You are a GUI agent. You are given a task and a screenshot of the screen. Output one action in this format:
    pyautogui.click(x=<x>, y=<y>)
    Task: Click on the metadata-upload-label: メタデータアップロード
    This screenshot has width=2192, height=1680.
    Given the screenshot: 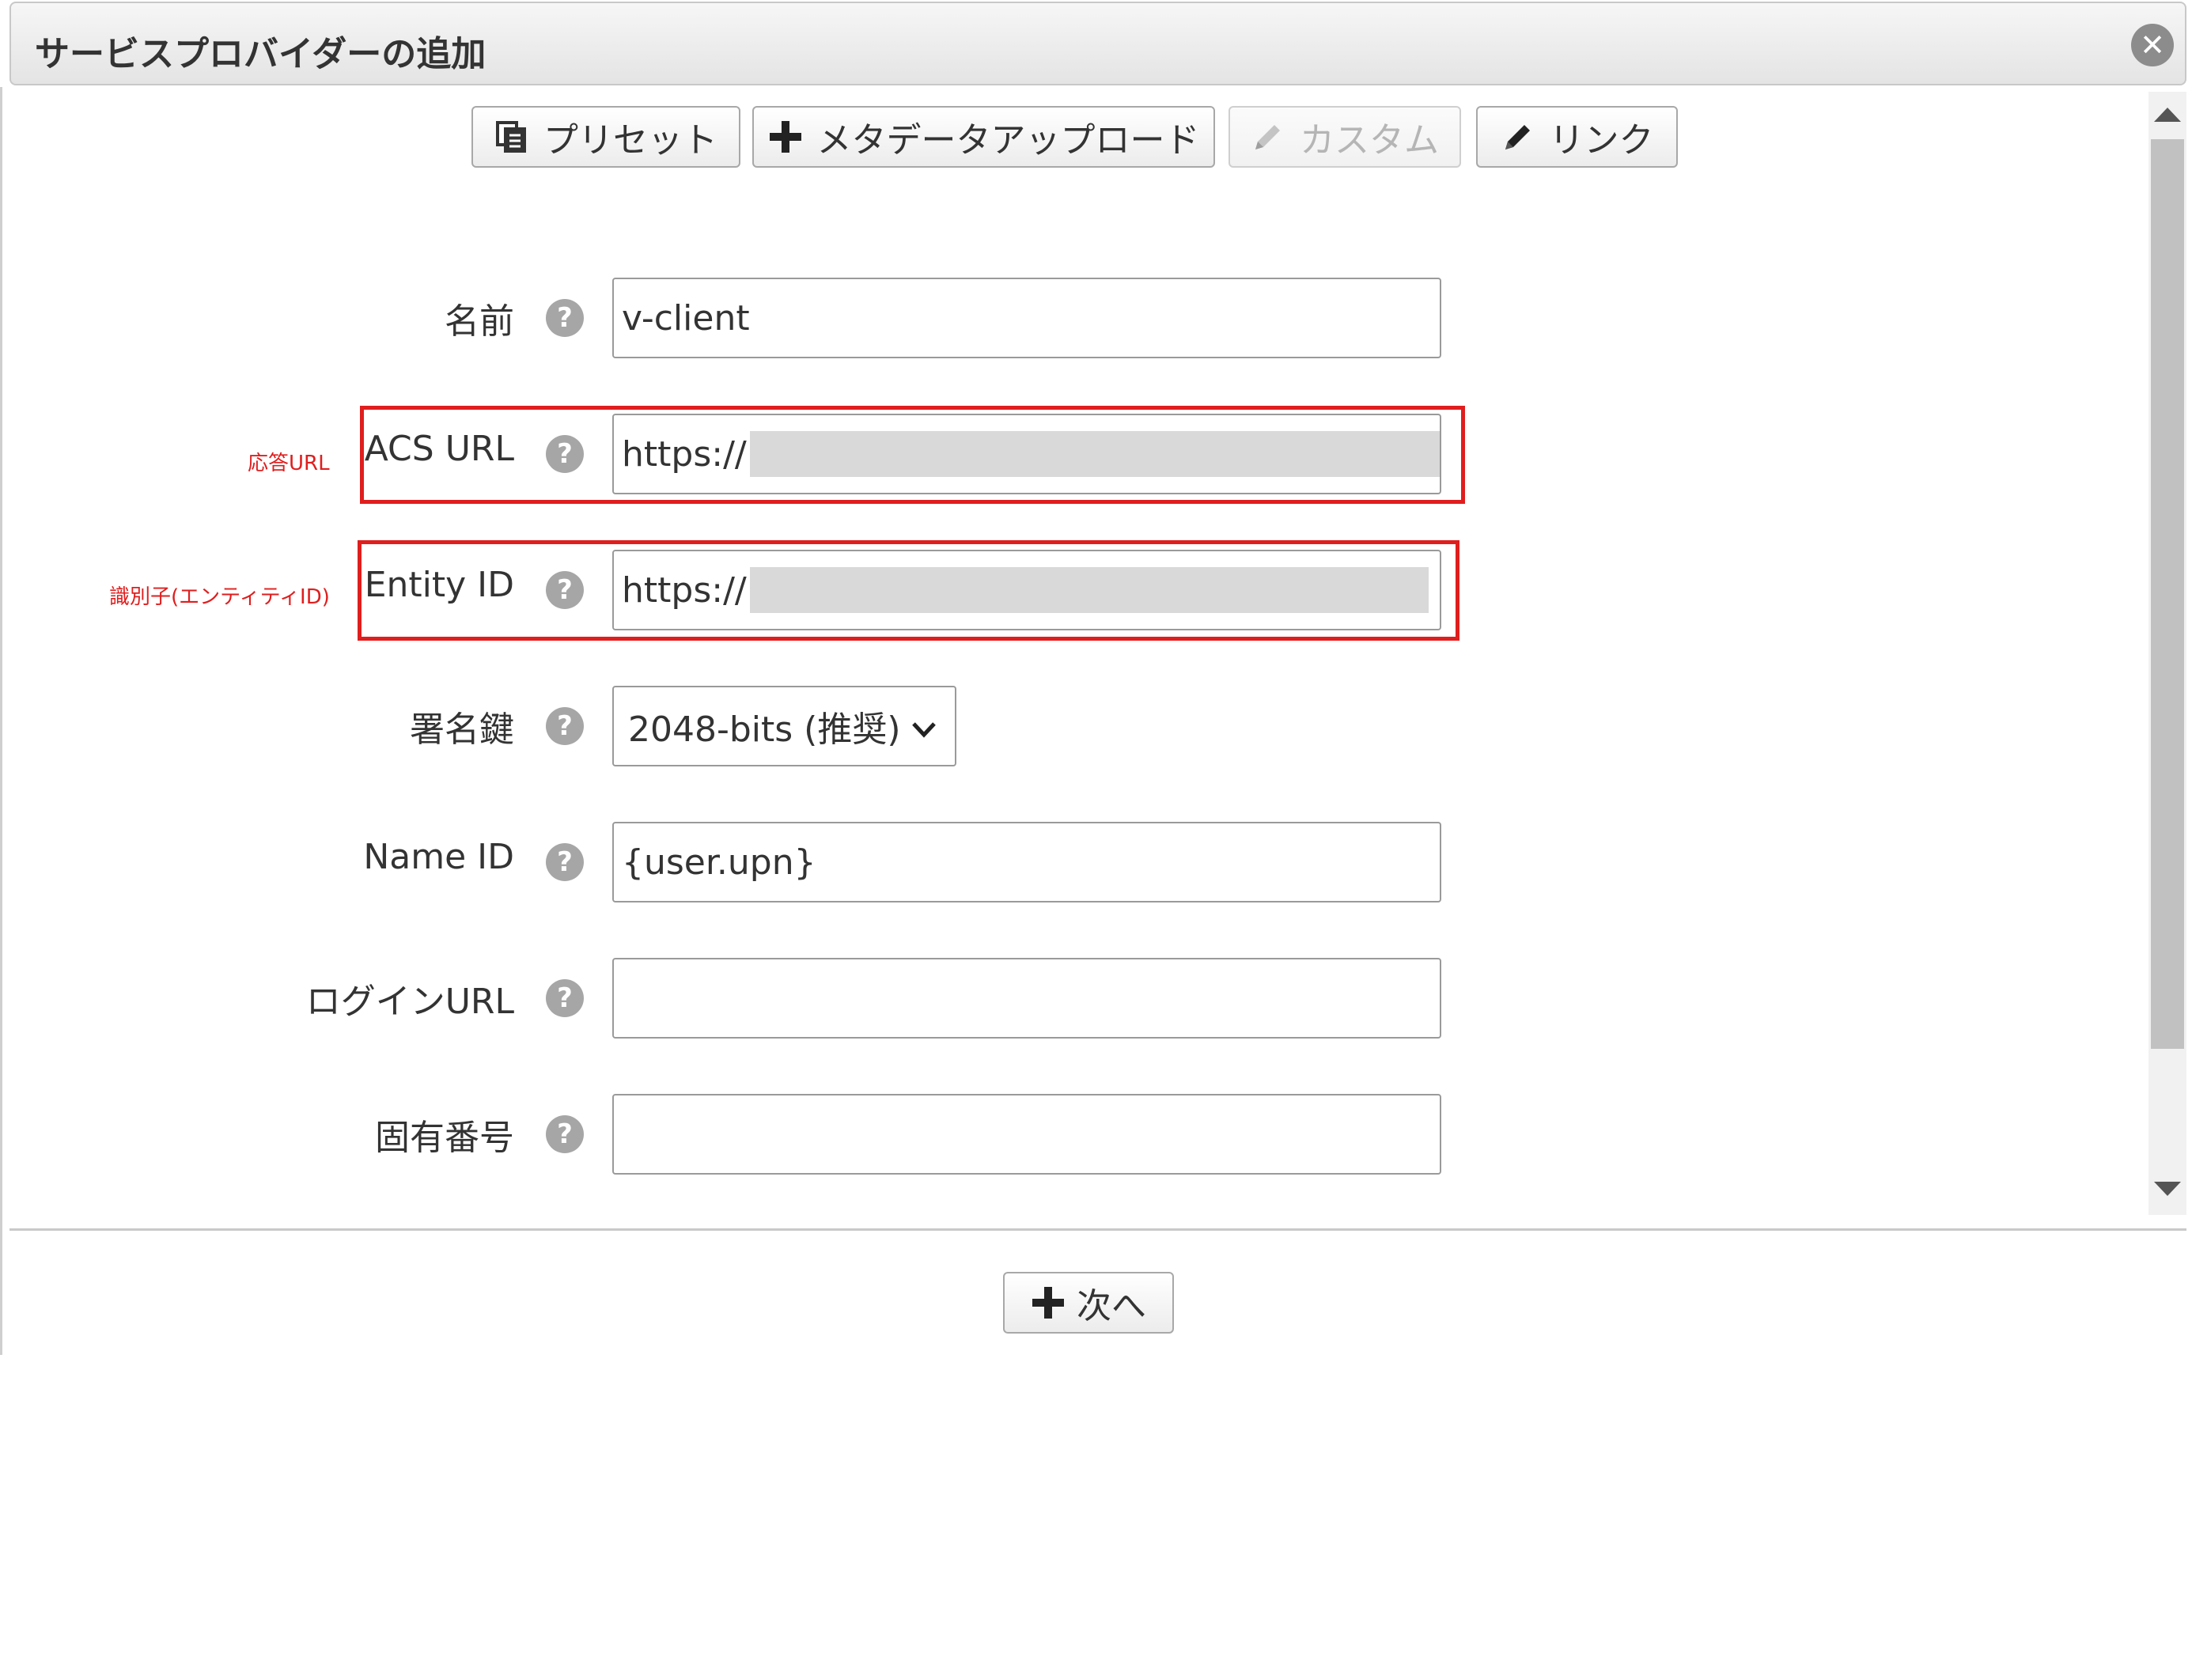 What is the action you would take?
    pyautogui.click(x=1008, y=140)
    